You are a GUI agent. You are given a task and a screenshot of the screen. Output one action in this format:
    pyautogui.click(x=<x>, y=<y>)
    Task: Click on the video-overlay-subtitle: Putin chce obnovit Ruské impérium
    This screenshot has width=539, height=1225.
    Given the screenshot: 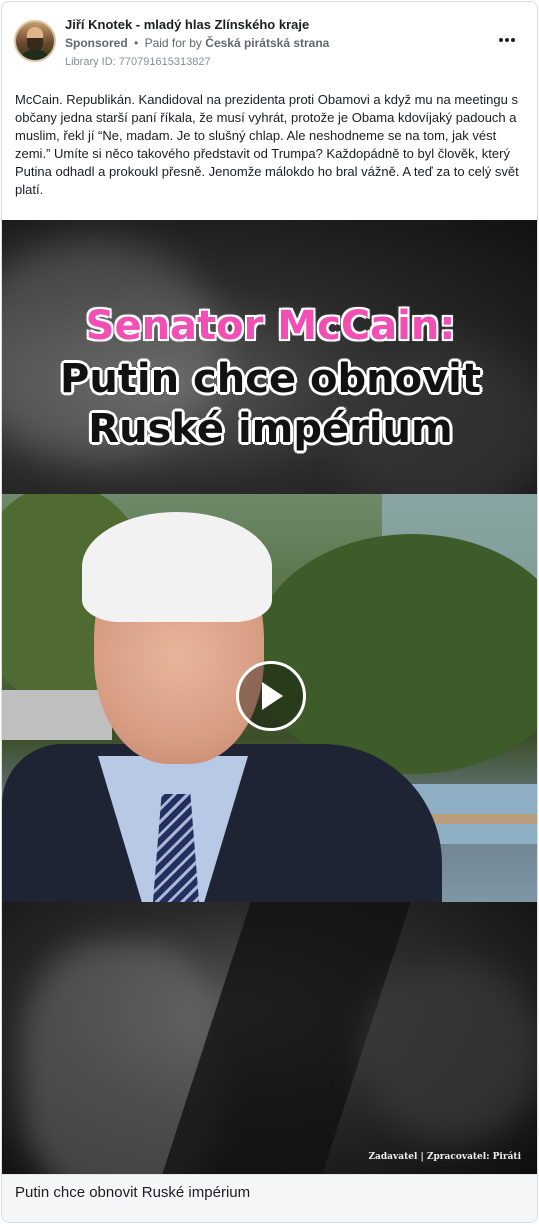 What is the action you would take?
    pyautogui.click(x=269, y=404)
    